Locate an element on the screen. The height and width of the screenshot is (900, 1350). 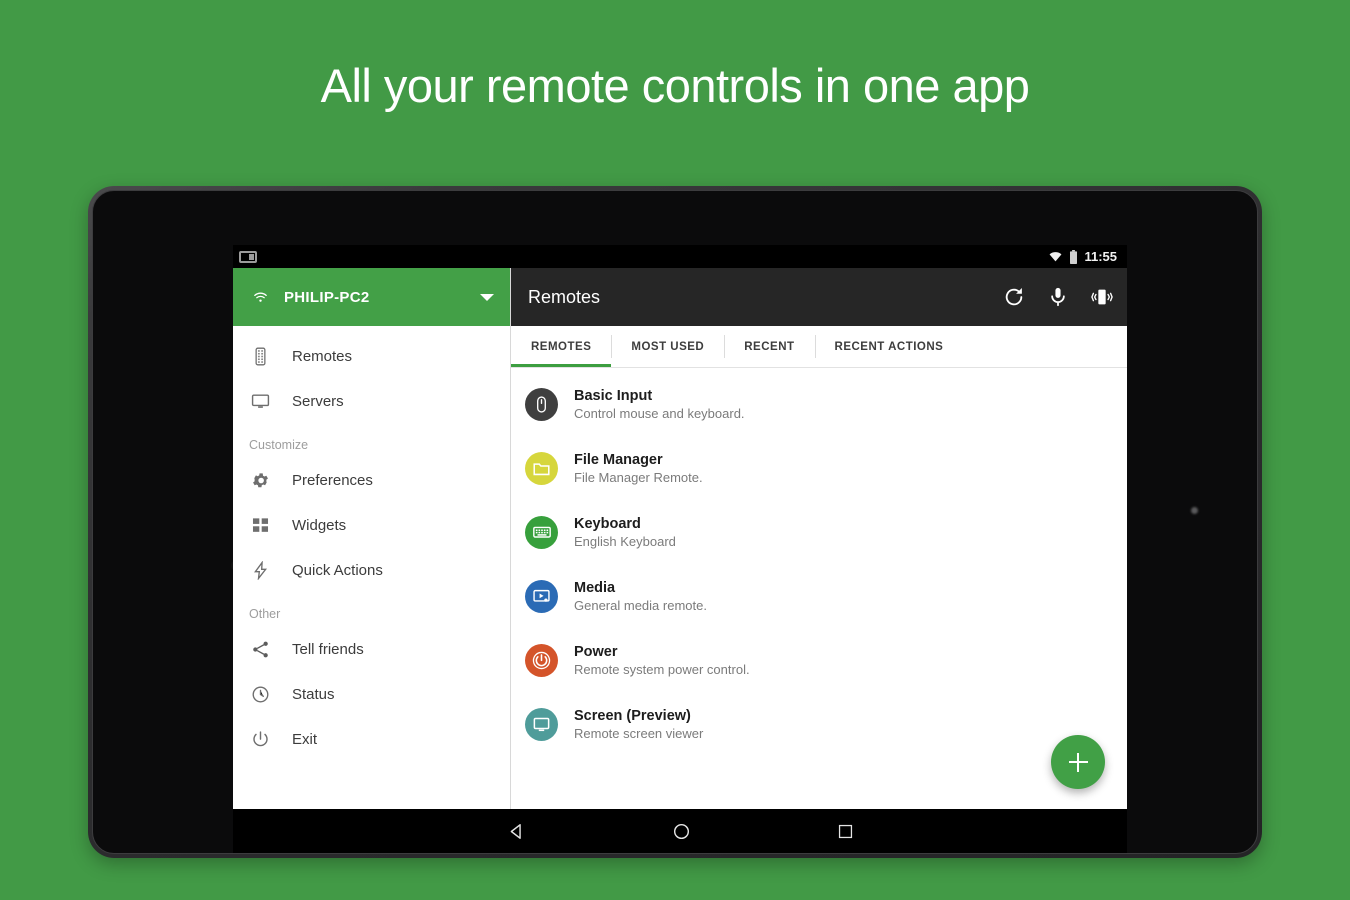
sidebar-item-quick-actions: Quick Actions is located at coordinates (371, 570).